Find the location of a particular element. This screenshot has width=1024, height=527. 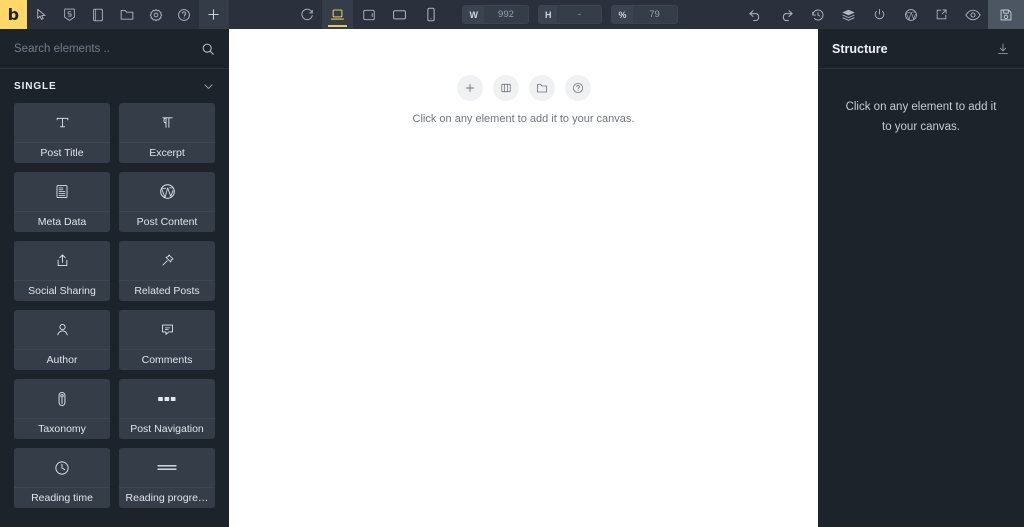

toolbar-left-group: b is located at coordinates (114, 14).